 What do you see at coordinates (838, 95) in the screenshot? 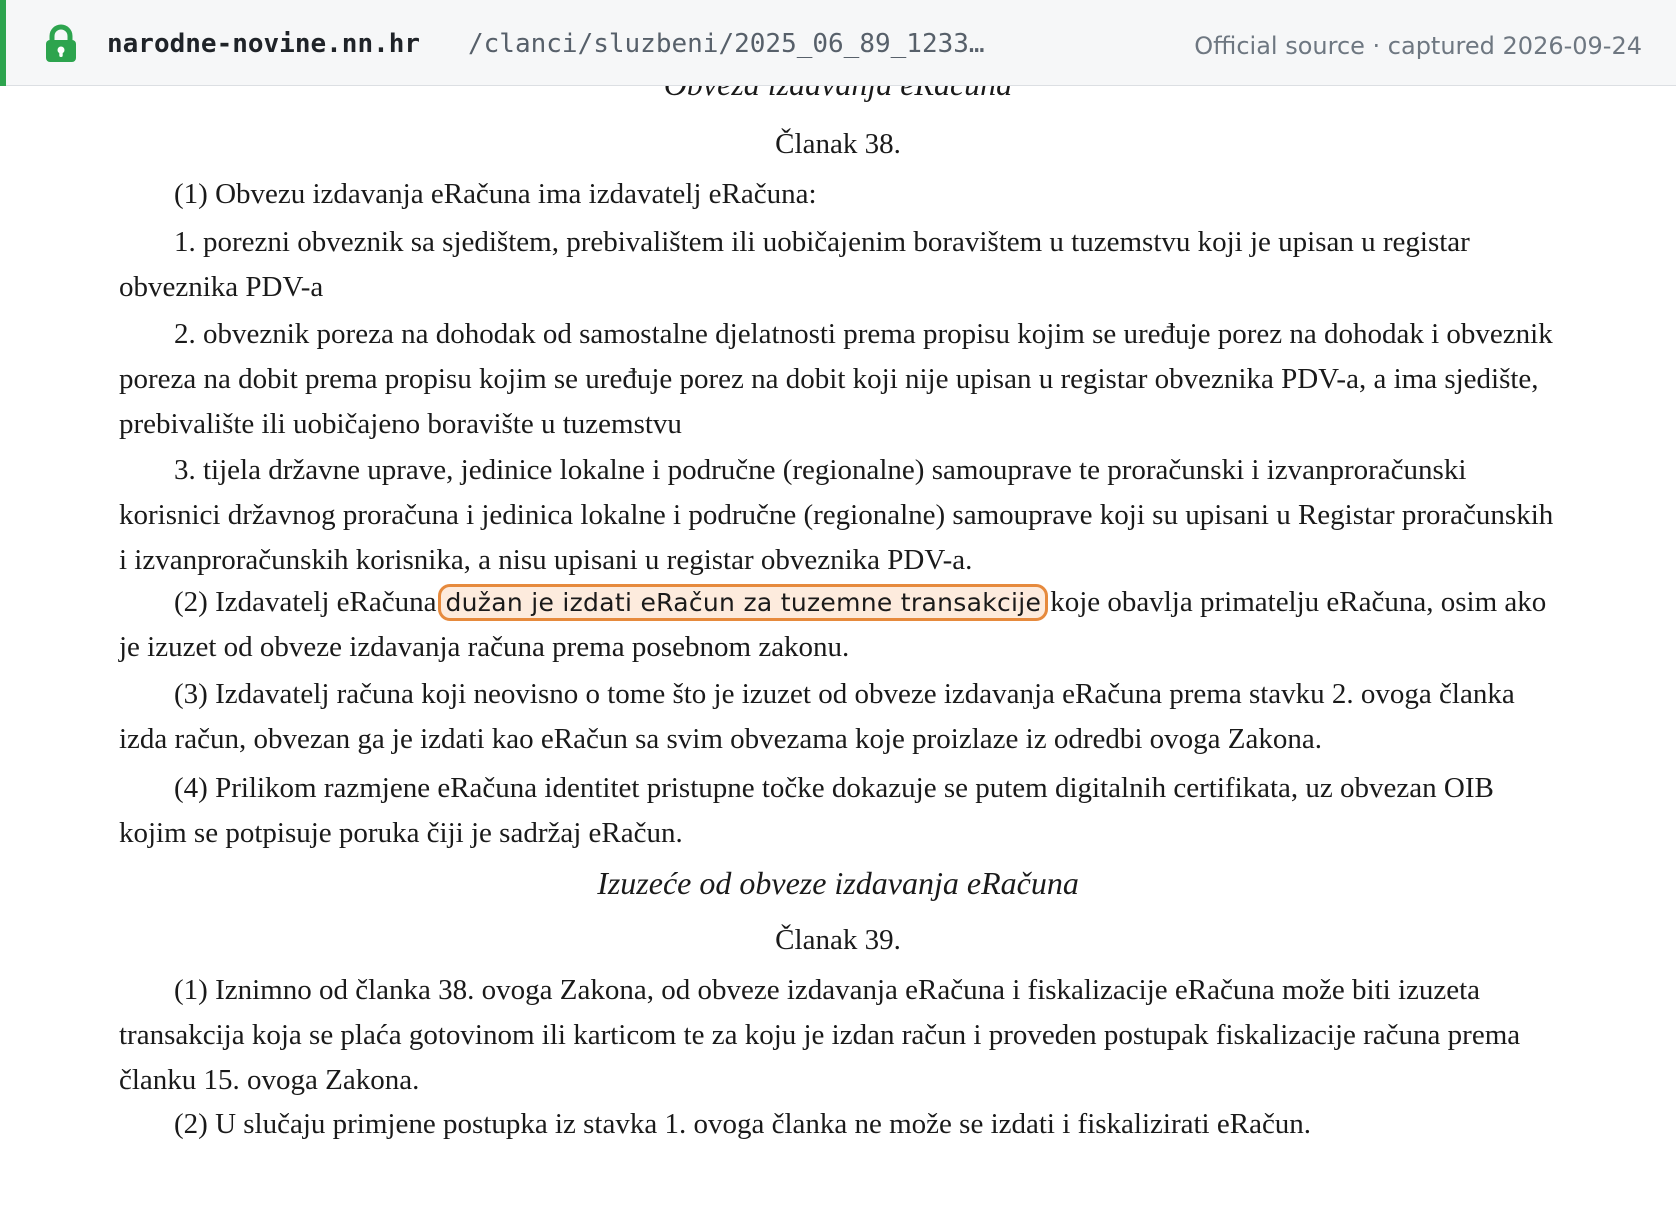
I see `section-title-cut: Obveza izdavanja eRačuna` at bounding box center [838, 95].